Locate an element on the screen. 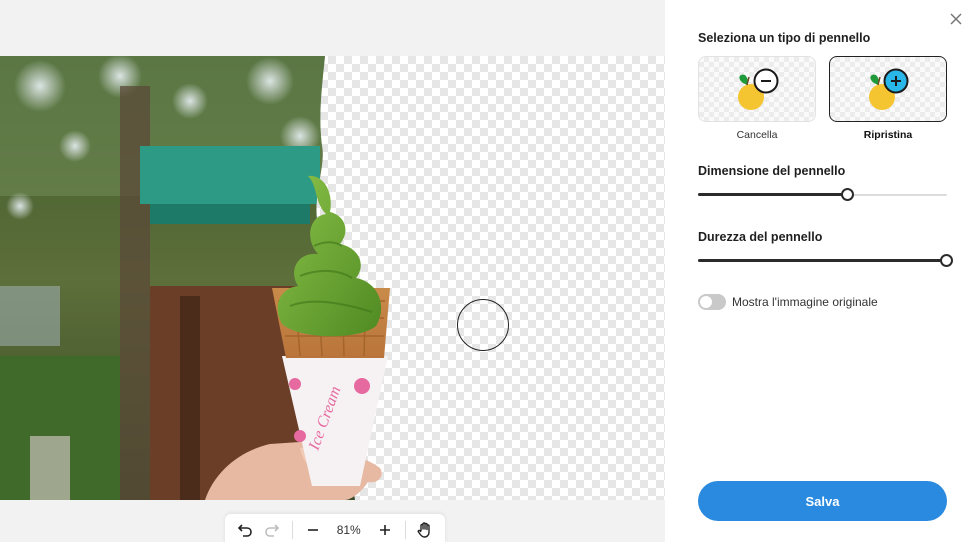 The width and height of the screenshot is (975, 542). plus-circle-icon is located at coordinates (896, 81).